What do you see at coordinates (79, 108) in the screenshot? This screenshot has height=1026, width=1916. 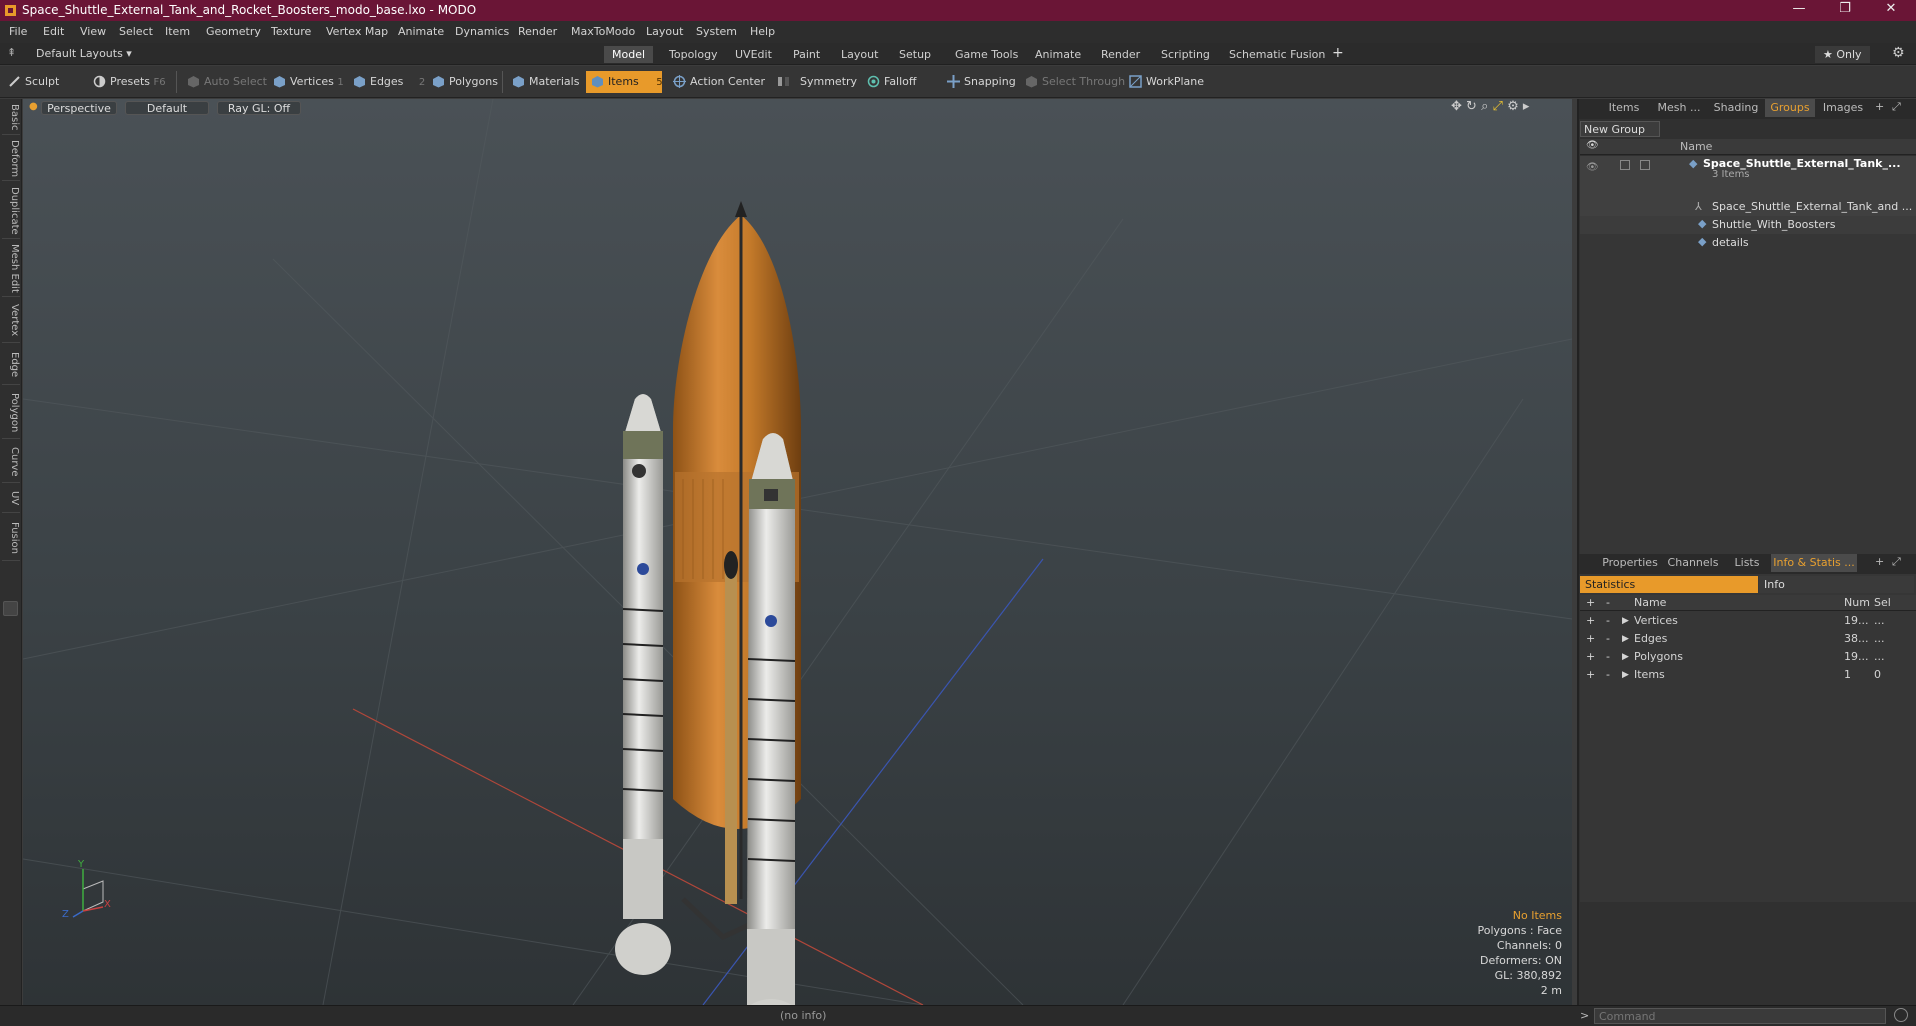 I see `view-mode-button: Perspective` at bounding box center [79, 108].